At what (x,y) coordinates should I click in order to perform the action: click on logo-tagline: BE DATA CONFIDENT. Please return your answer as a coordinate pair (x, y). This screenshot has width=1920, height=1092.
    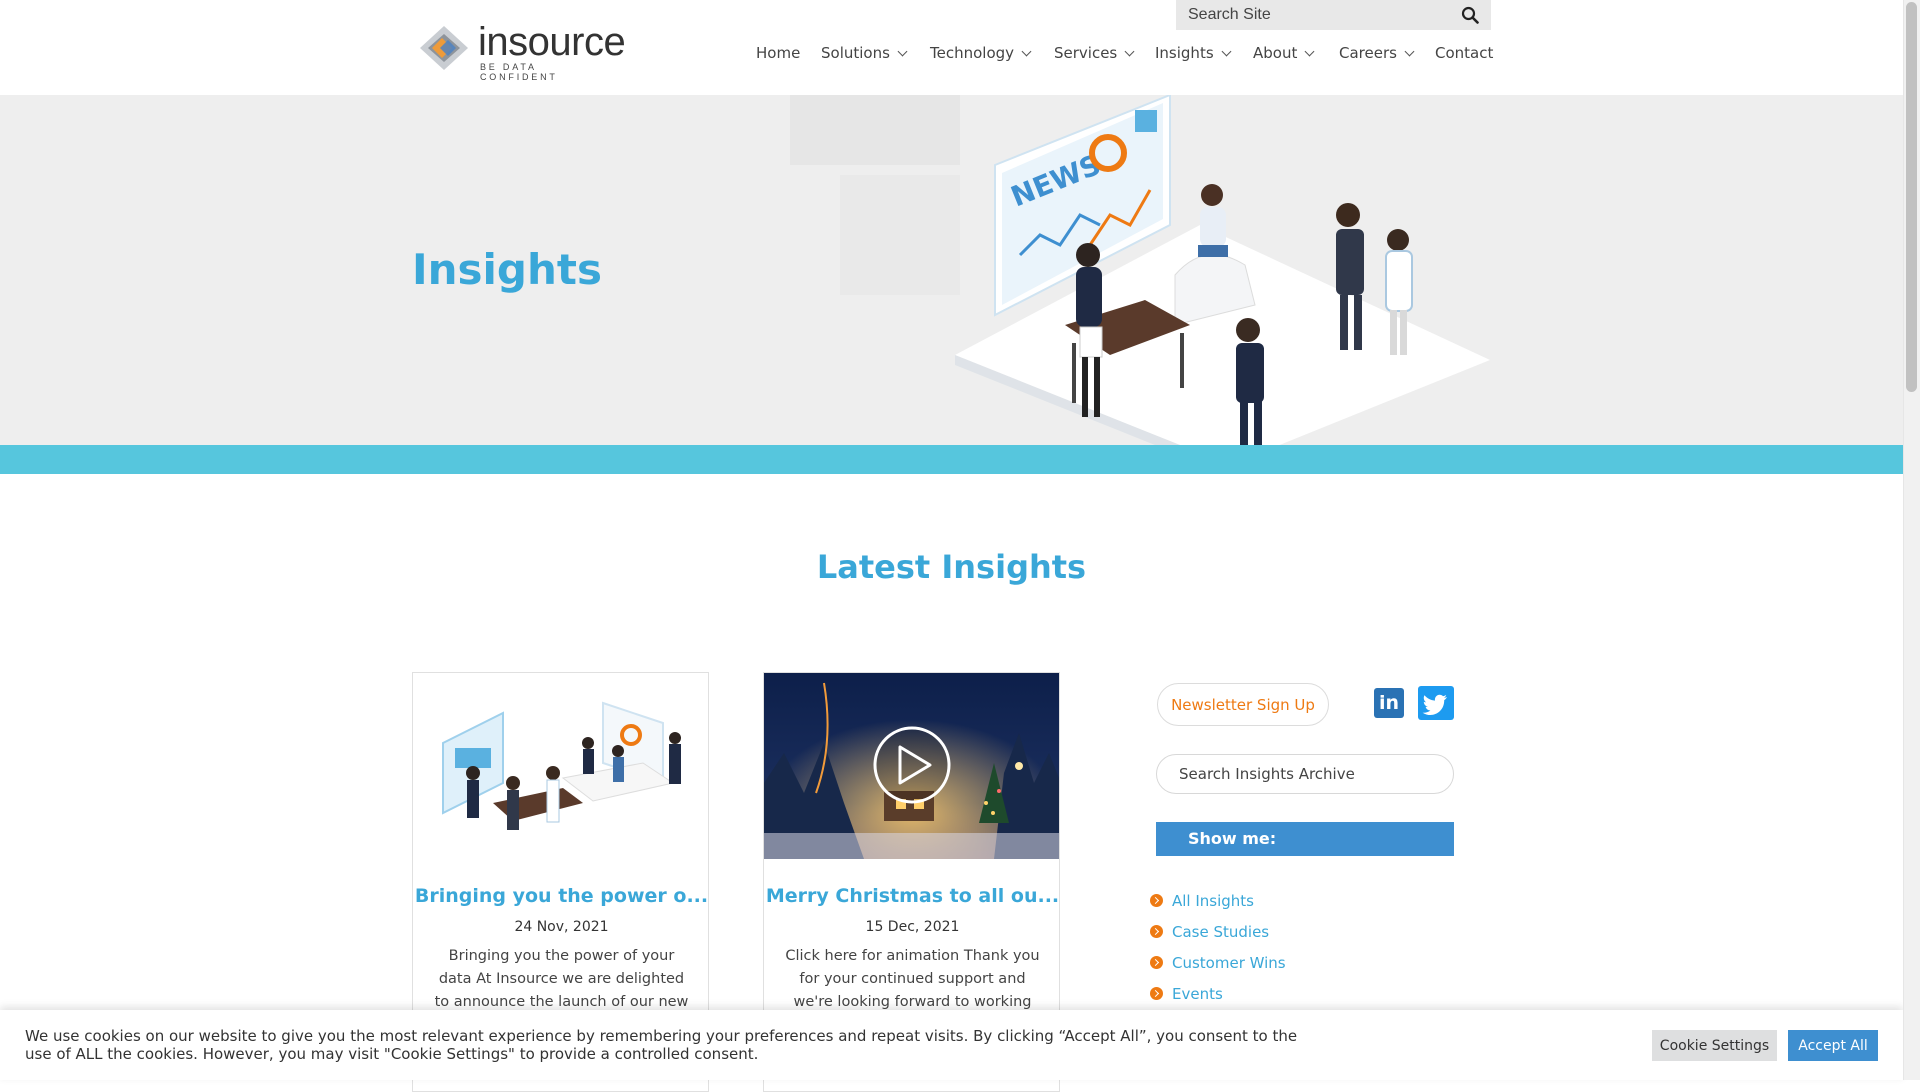
    Looking at the image, I should click on (519, 72).